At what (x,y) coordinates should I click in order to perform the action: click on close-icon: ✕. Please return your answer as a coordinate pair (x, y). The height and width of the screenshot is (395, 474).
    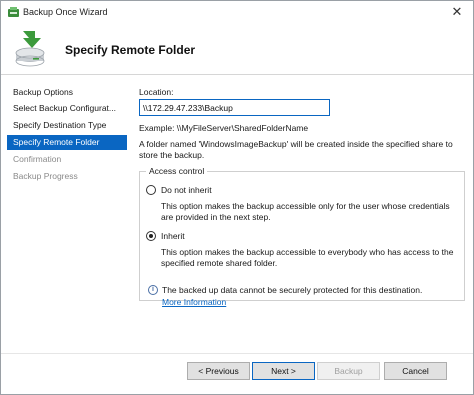
    Looking at the image, I should click on (457, 12).